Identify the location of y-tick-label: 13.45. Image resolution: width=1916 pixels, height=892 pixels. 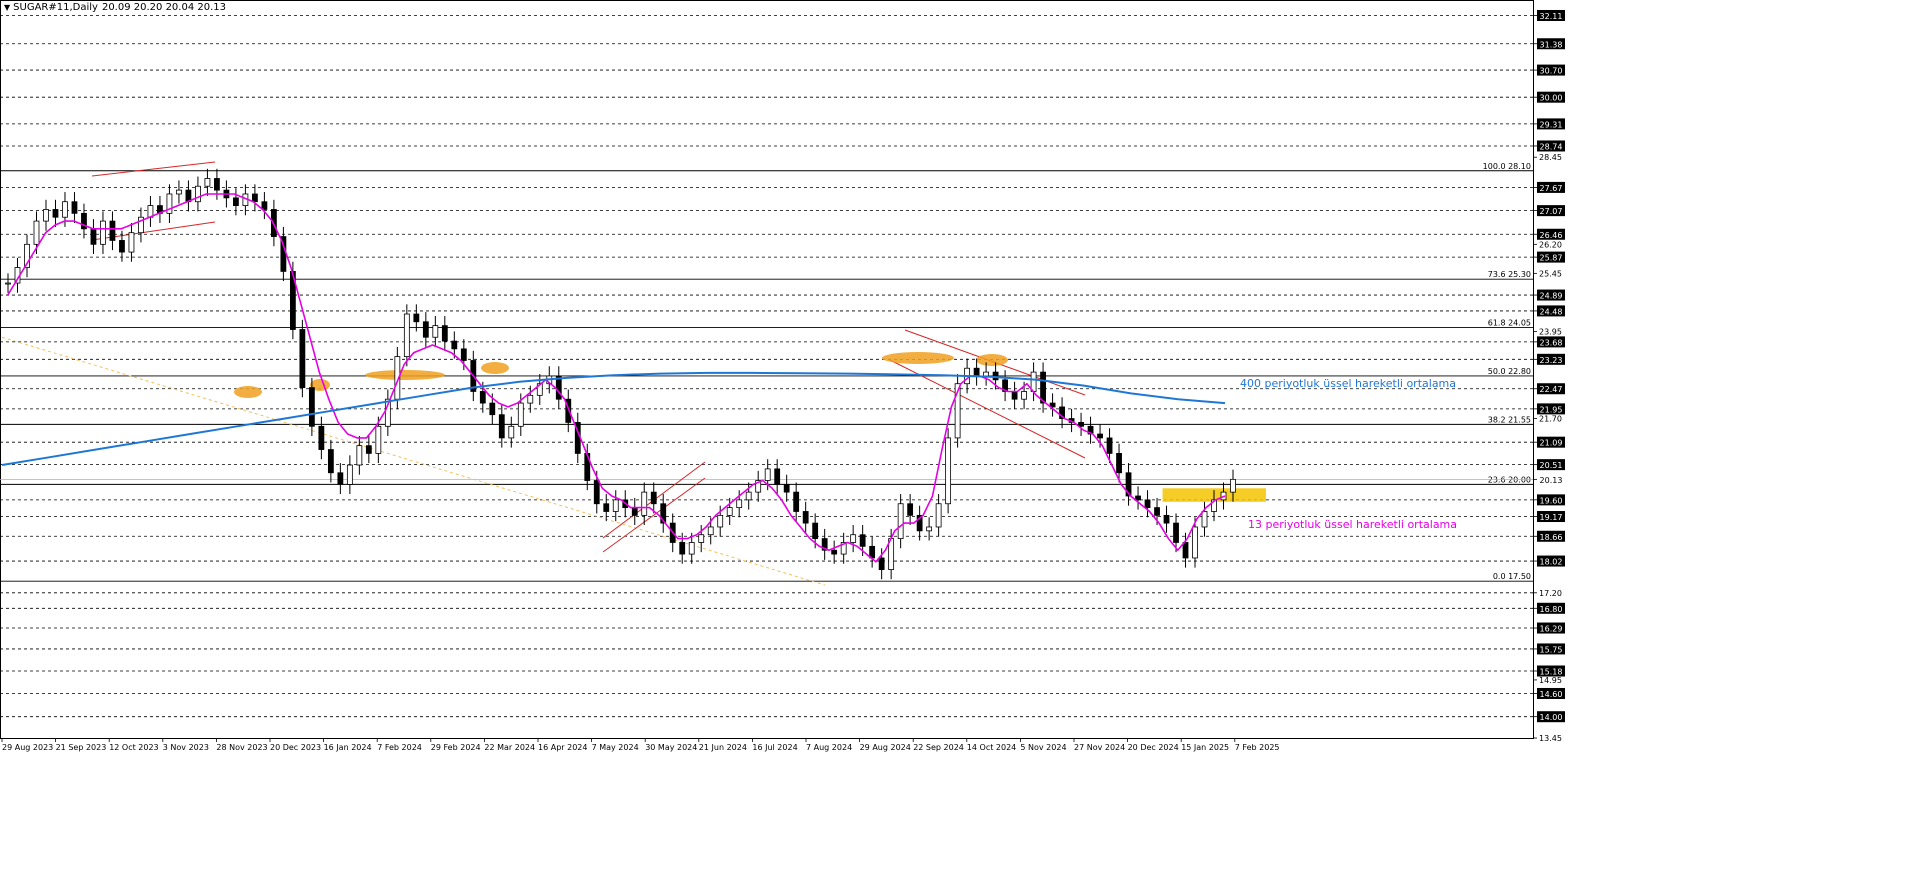
(1550, 738).